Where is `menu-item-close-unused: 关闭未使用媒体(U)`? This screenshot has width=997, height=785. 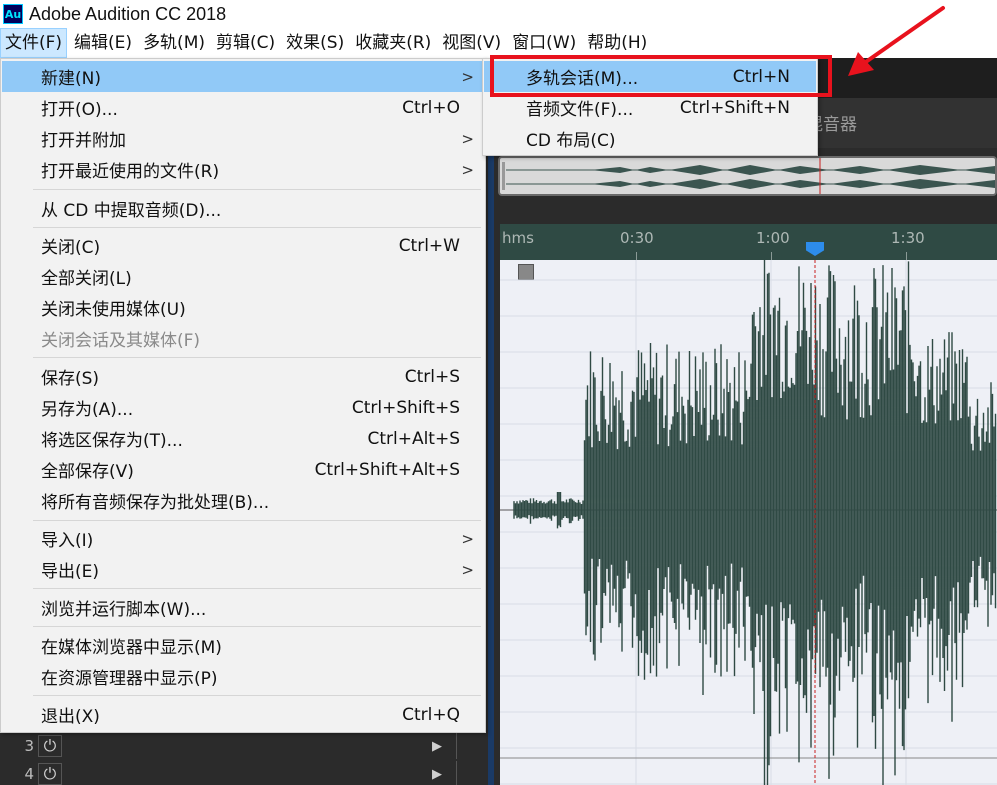
menu-item-close-unused: 关闭未使用媒体(U) is located at coordinates (243, 307).